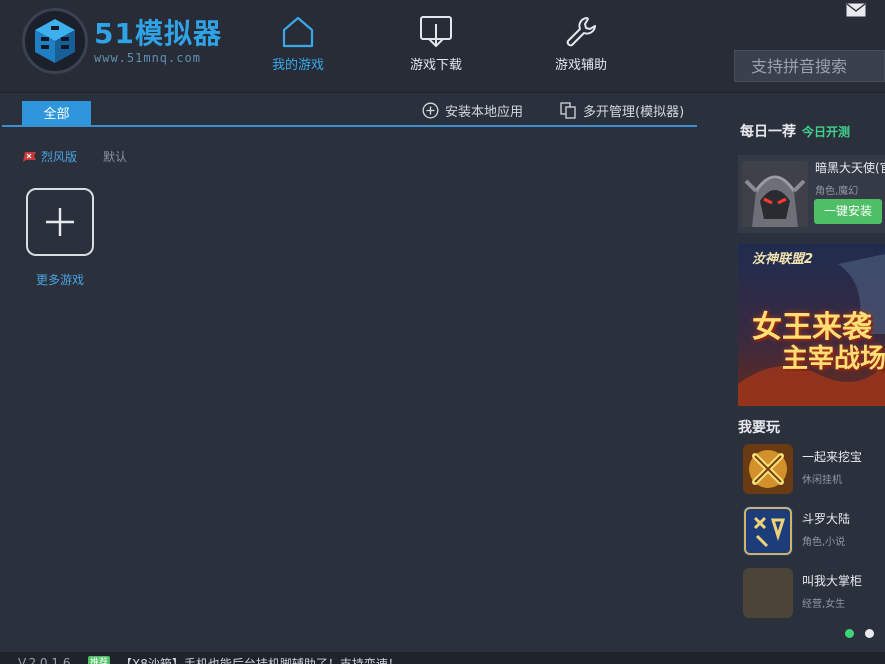  Describe the element at coordinates (158, 33) in the screenshot. I see `logo-title: 51模拟器` at that location.